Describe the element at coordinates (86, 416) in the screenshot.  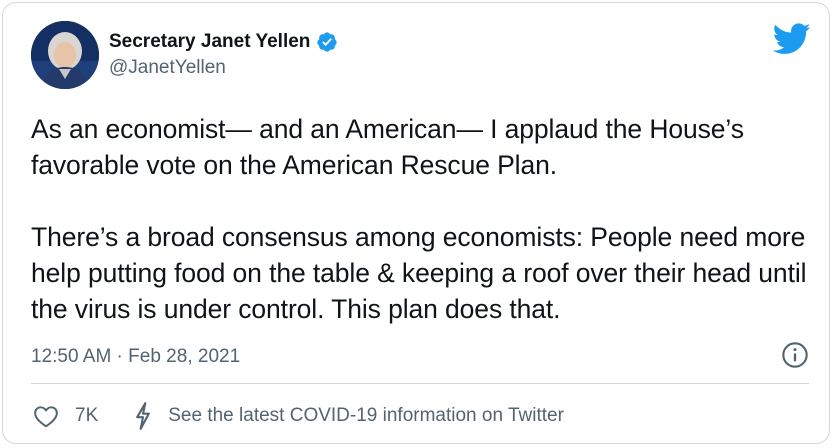
I see `like-count: 7K` at that location.